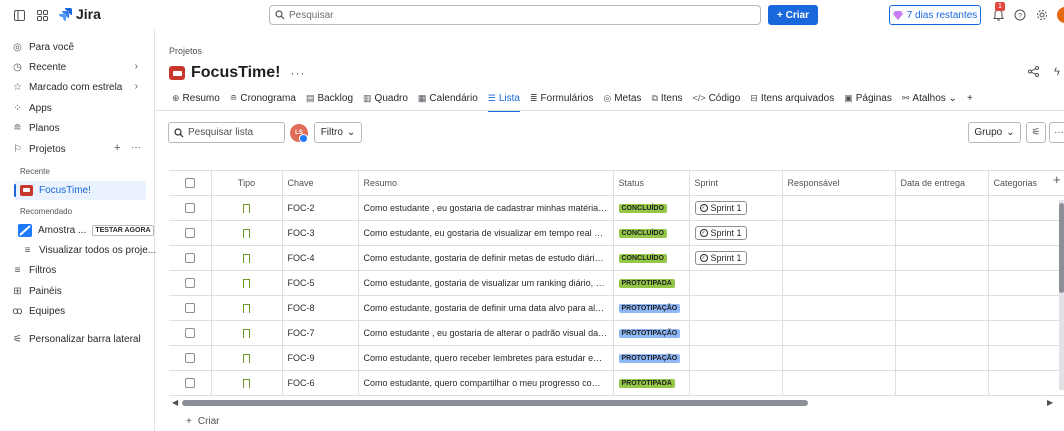  I want to click on key-cell: FOC-4, so click(320, 258).